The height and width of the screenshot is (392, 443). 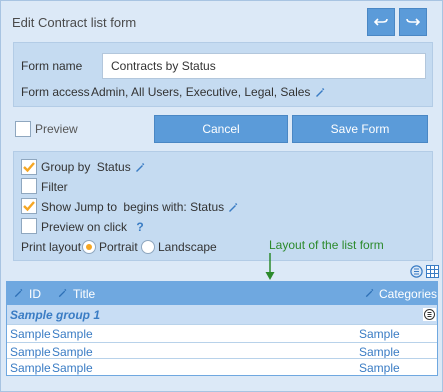 What do you see at coordinates (187, 247) in the screenshot?
I see `landscape-label: Landscape` at bounding box center [187, 247].